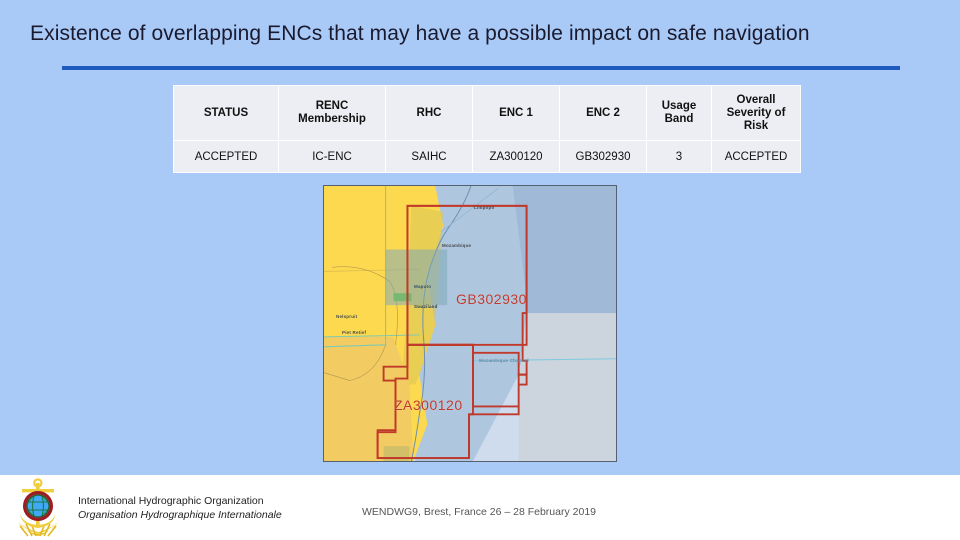  I want to click on map-place-mozambique: Mozambique, so click(457, 245).